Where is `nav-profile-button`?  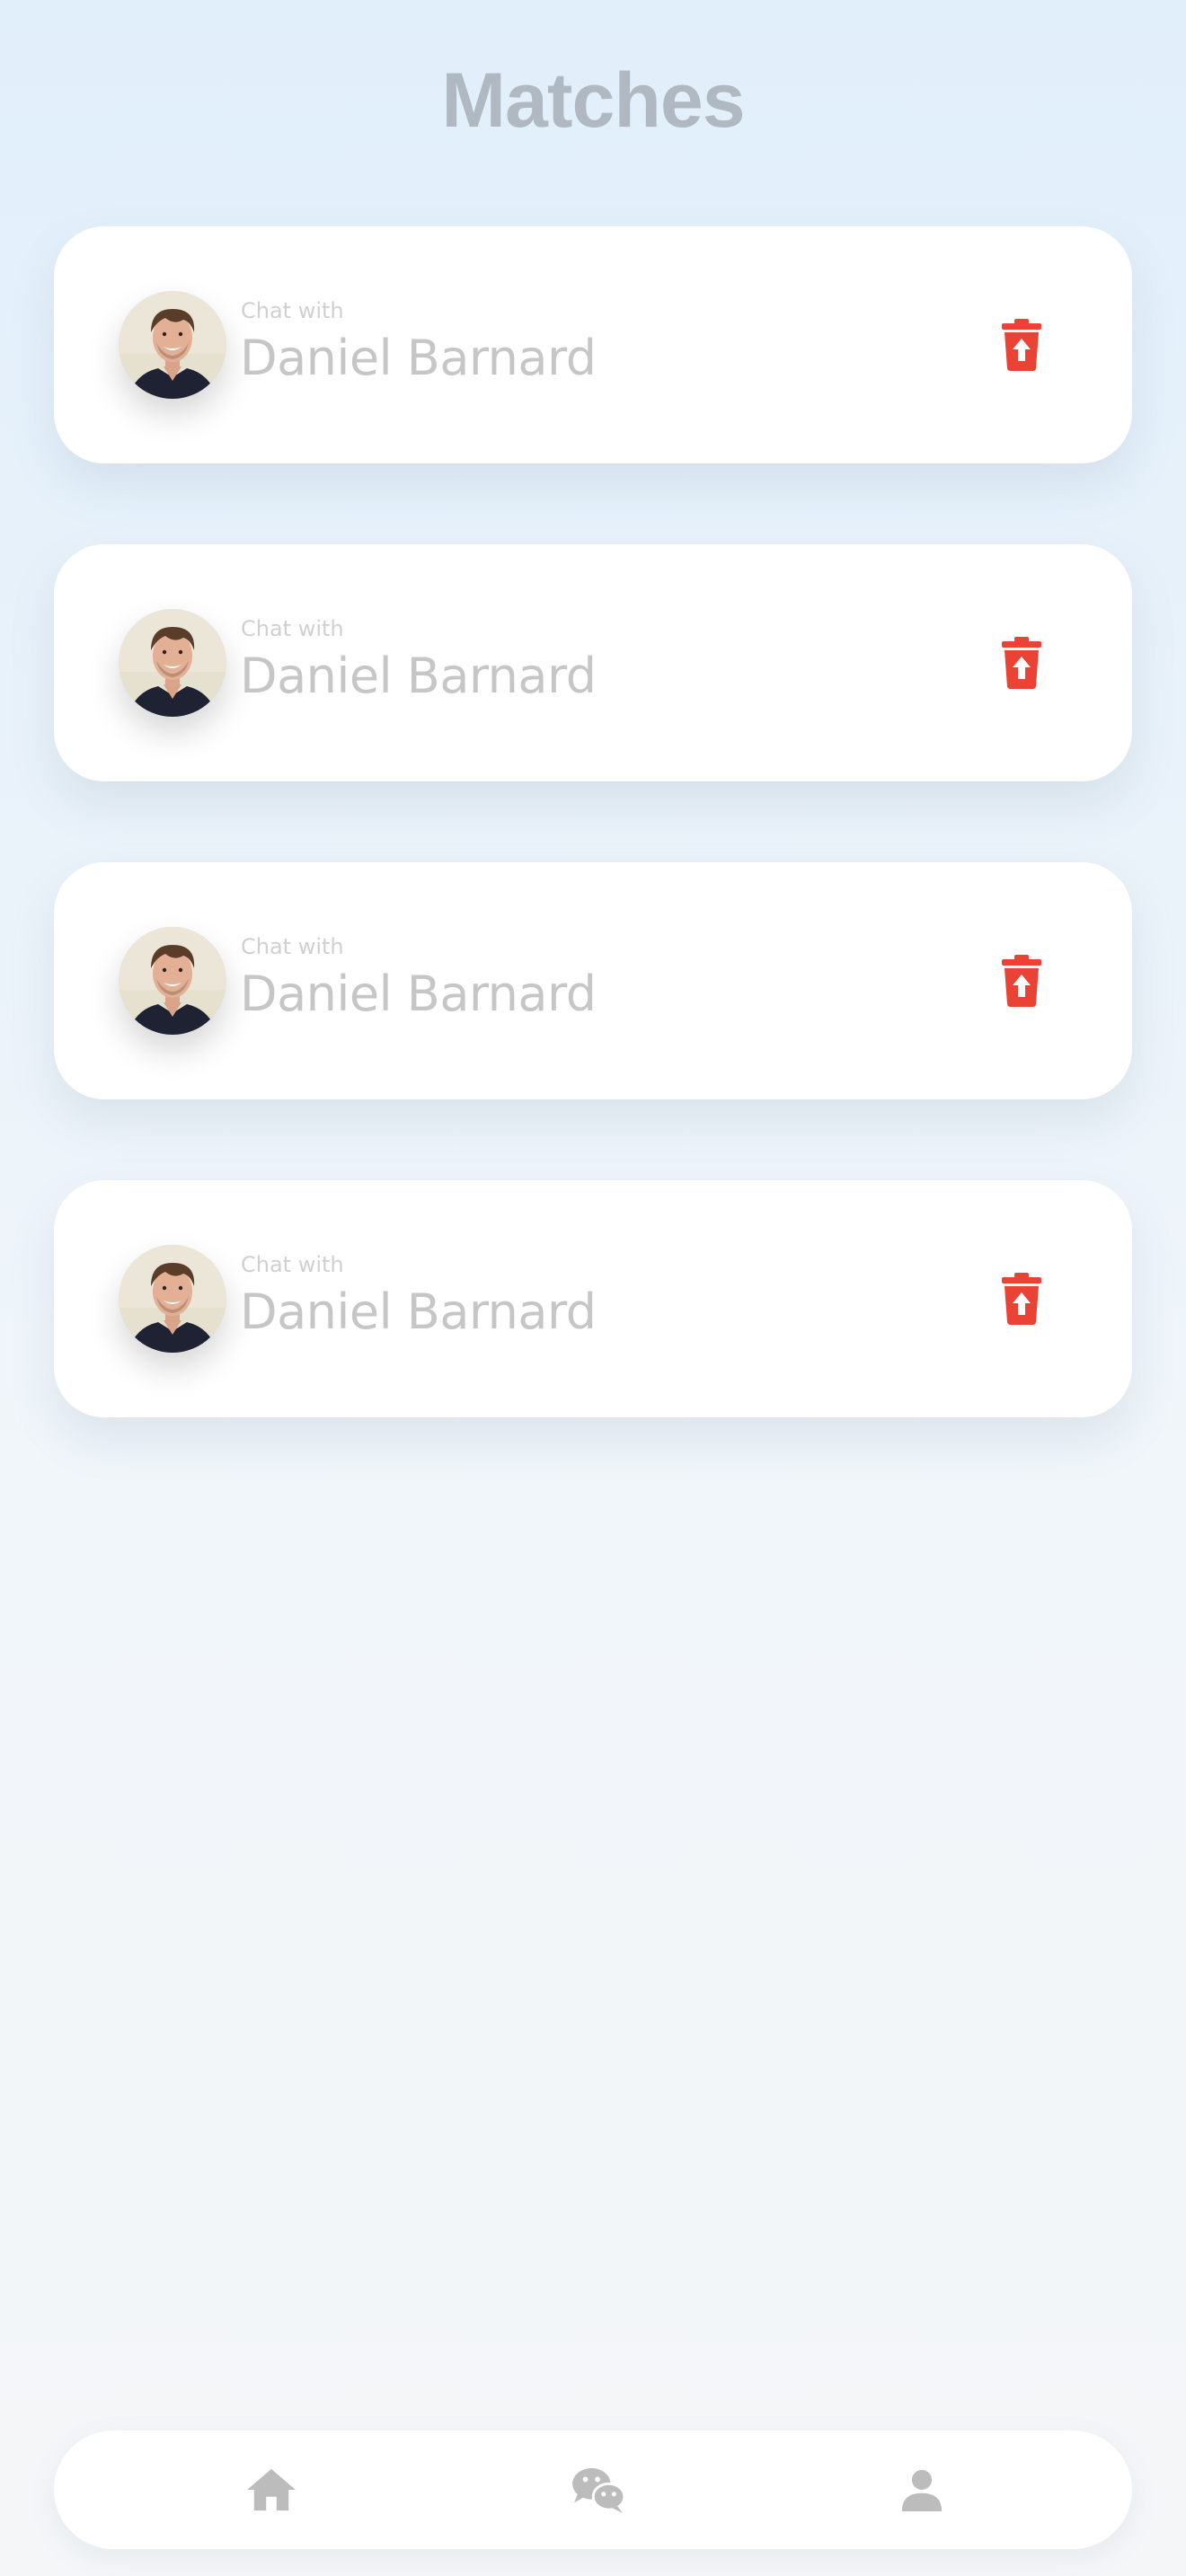
nav-profile-button is located at coordinates (922, 2490).